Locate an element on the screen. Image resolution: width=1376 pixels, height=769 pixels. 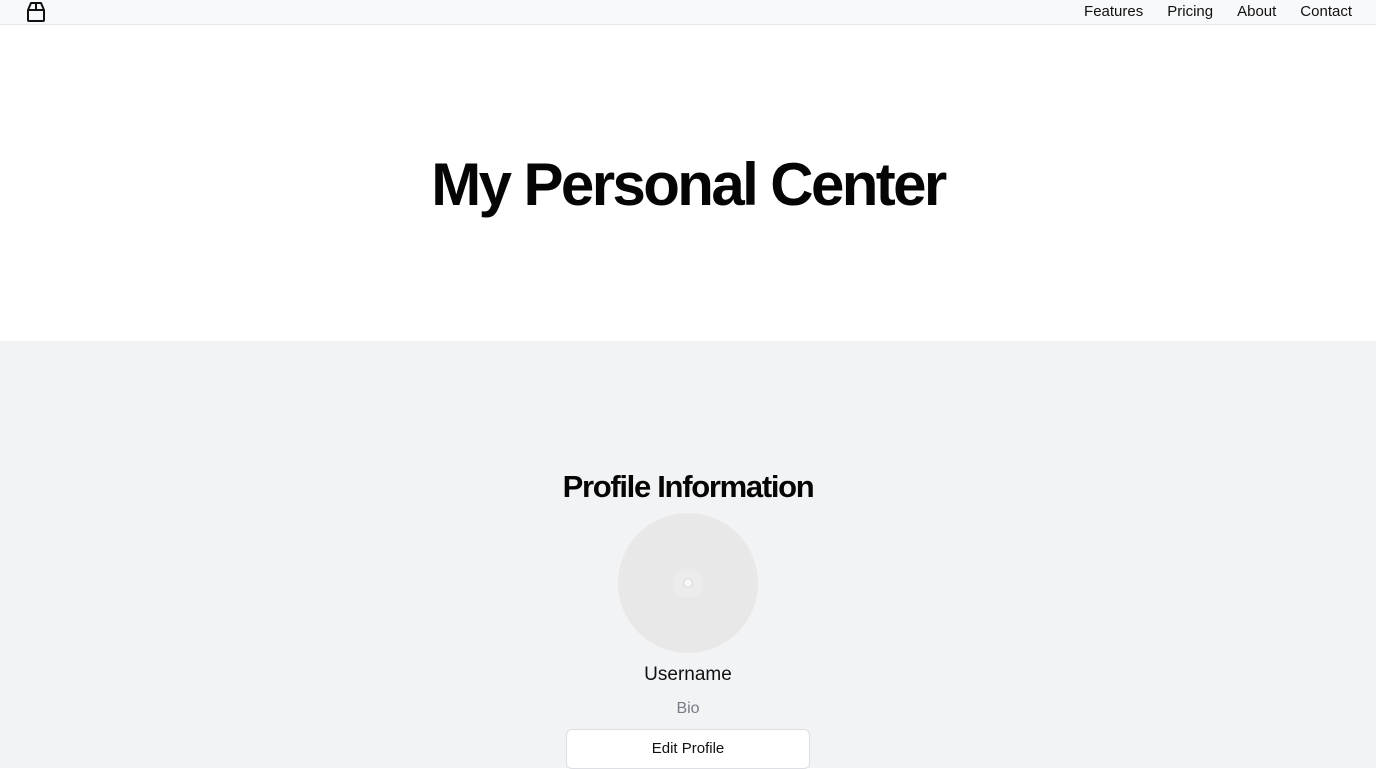
top-navigation-bar: Features Pricing About Contact is located at coordinates (688, 12).